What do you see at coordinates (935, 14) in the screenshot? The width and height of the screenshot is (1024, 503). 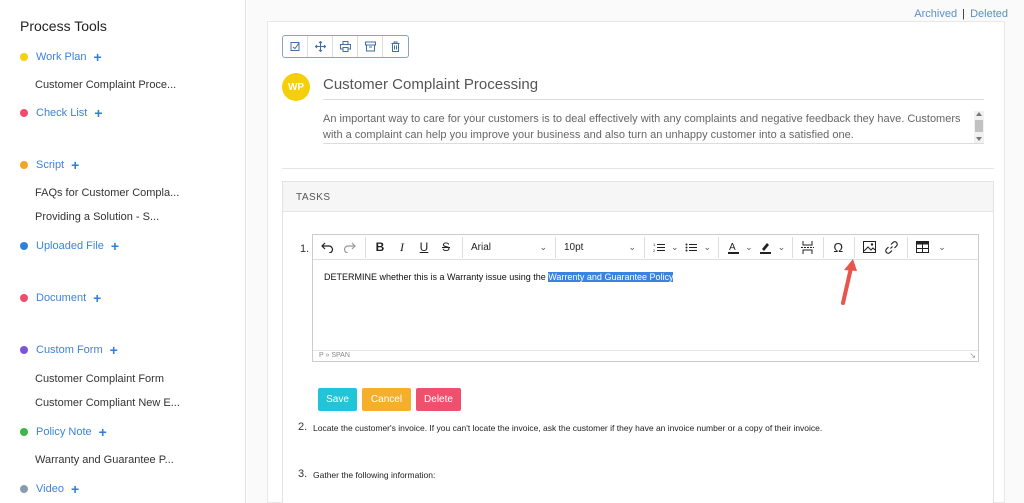 I see `archived-link: Archived` at bounding box center [935, 14].